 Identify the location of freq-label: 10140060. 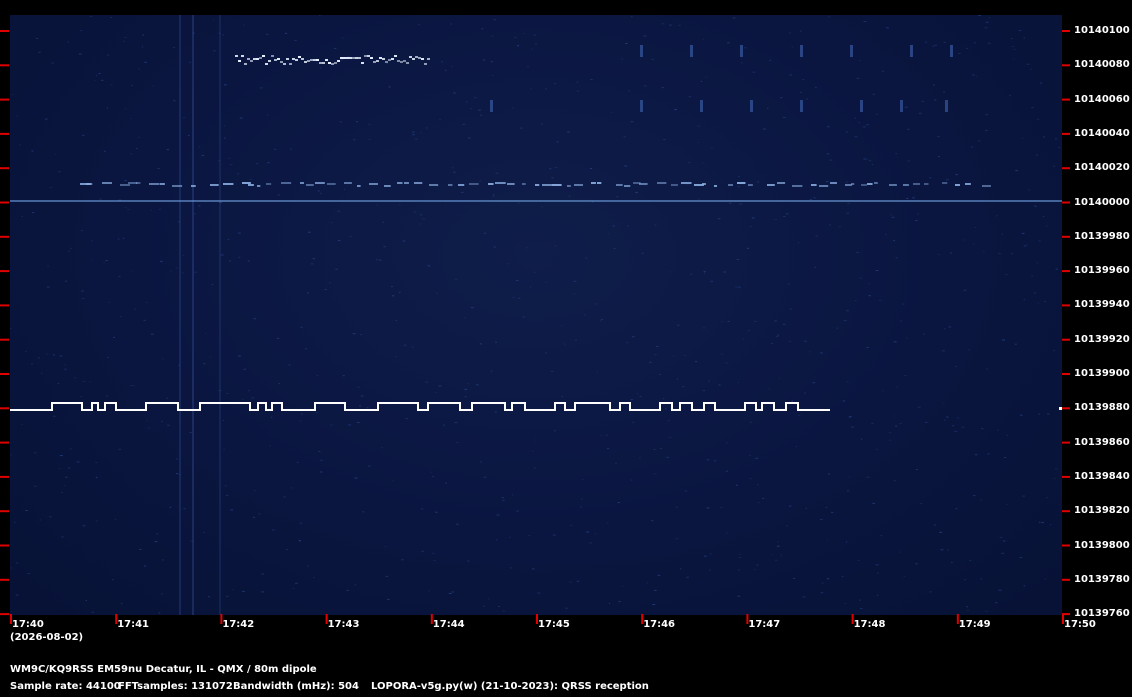
(1102, 99).